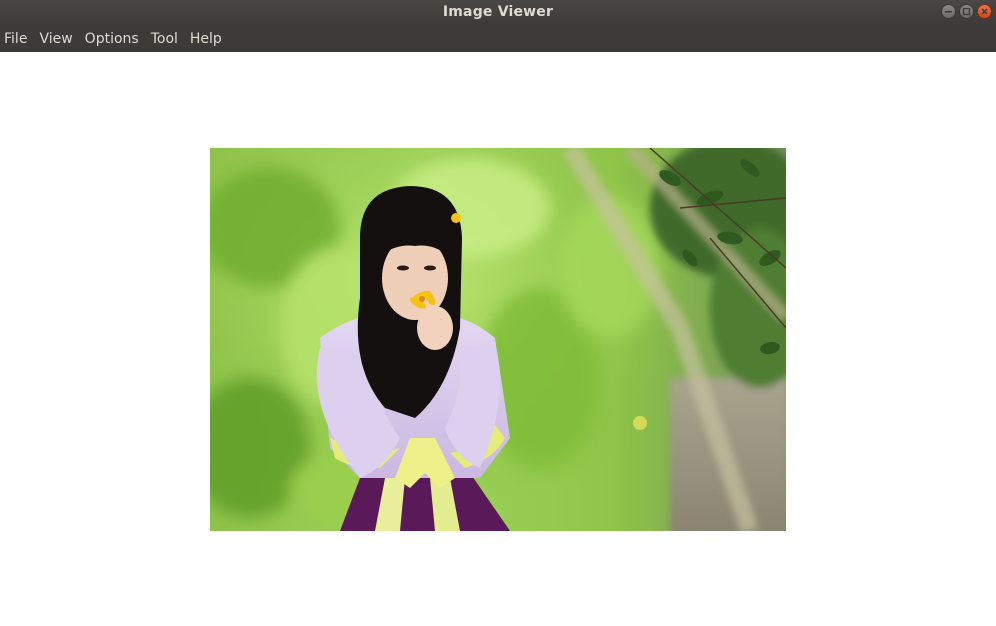  Describe the element at coordinates (112, 39) in the screenshot. I see `menu-options: Options` at that location.